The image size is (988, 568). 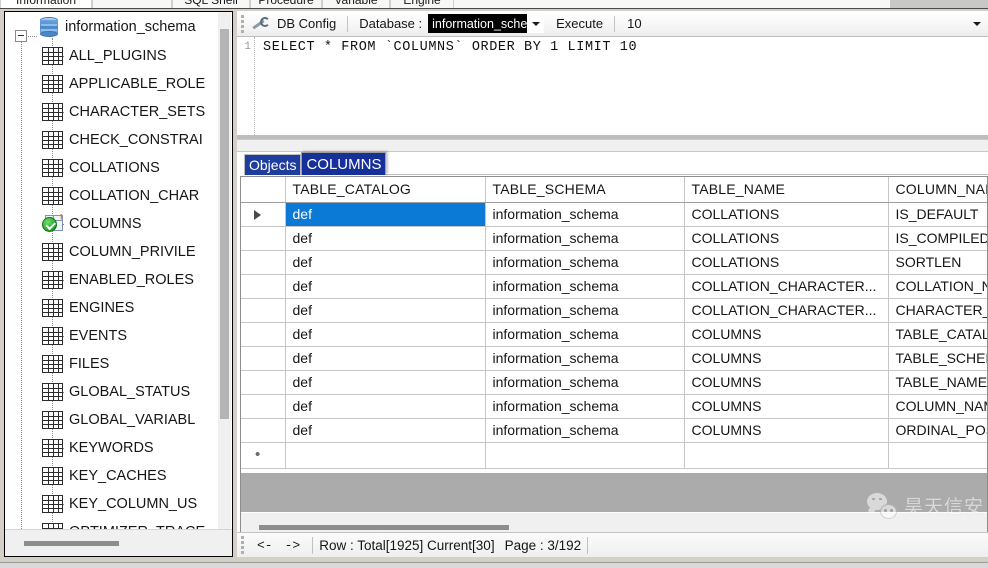 What do you see at coordinates (112, 27) in the screenshot?
I see `tree-node-information-schema: information_schema` at bounding box center [112, 27].